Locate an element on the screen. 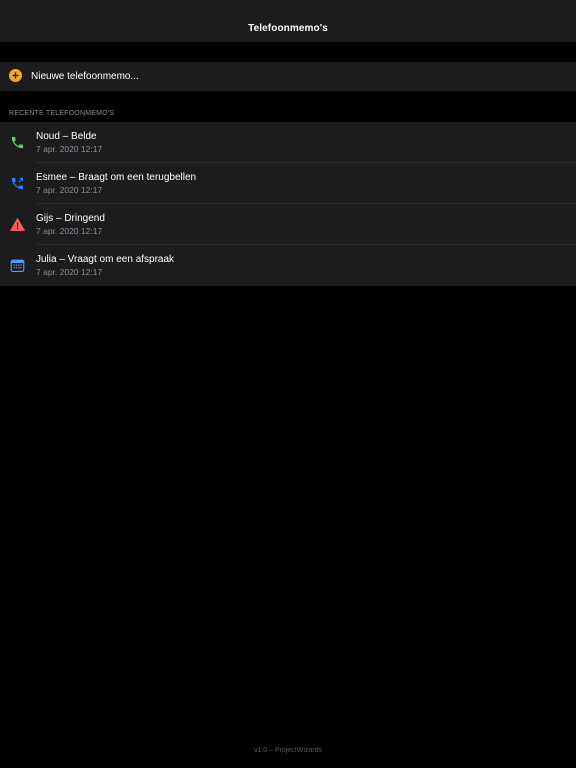 The image size is (576, 768). section-header: RECENTE TELEFOONMEMO'S is located at coordinates (62, 113).